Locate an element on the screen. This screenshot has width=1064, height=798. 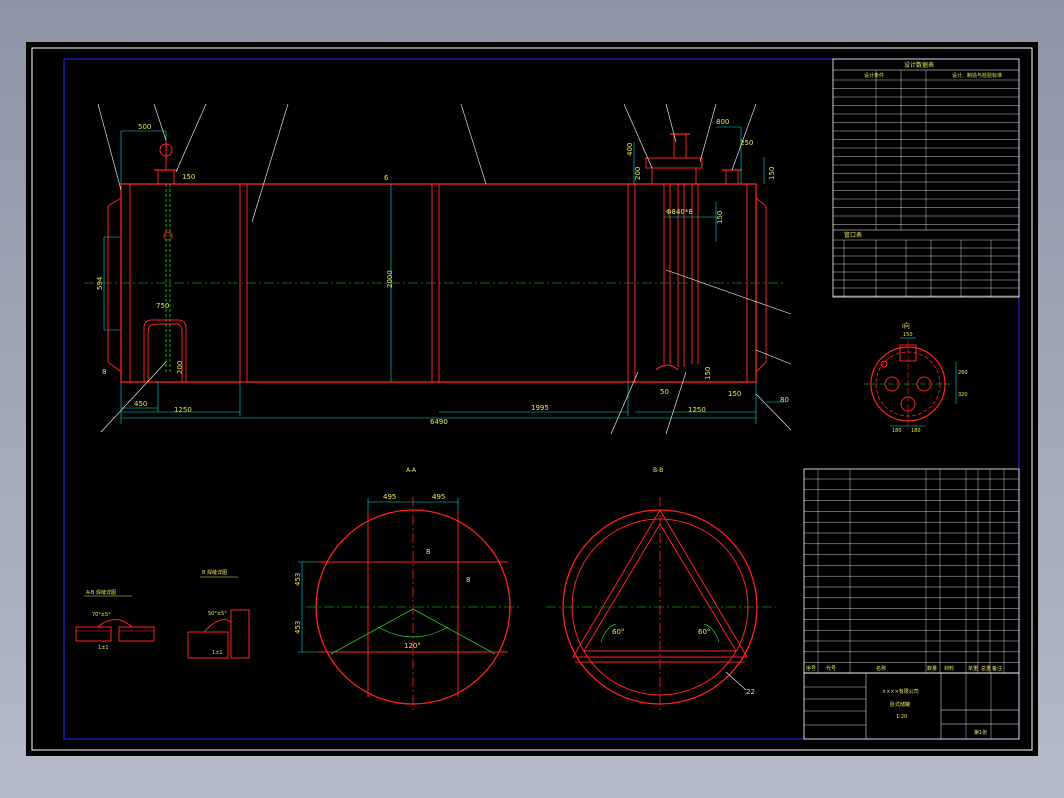
dim-150-c: 150 is located at coordinates (720, 217).